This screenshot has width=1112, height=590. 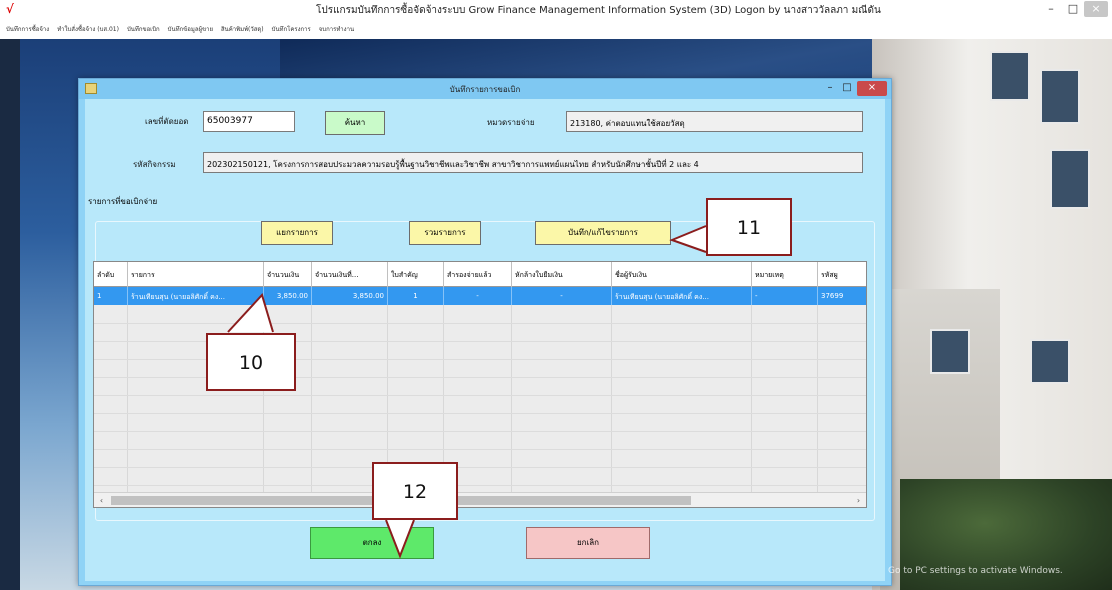 What do you see at coordinates (1051, 9) in the screenshot?
I see `app-minimize-button: –` at bounding box center [1051, 9].